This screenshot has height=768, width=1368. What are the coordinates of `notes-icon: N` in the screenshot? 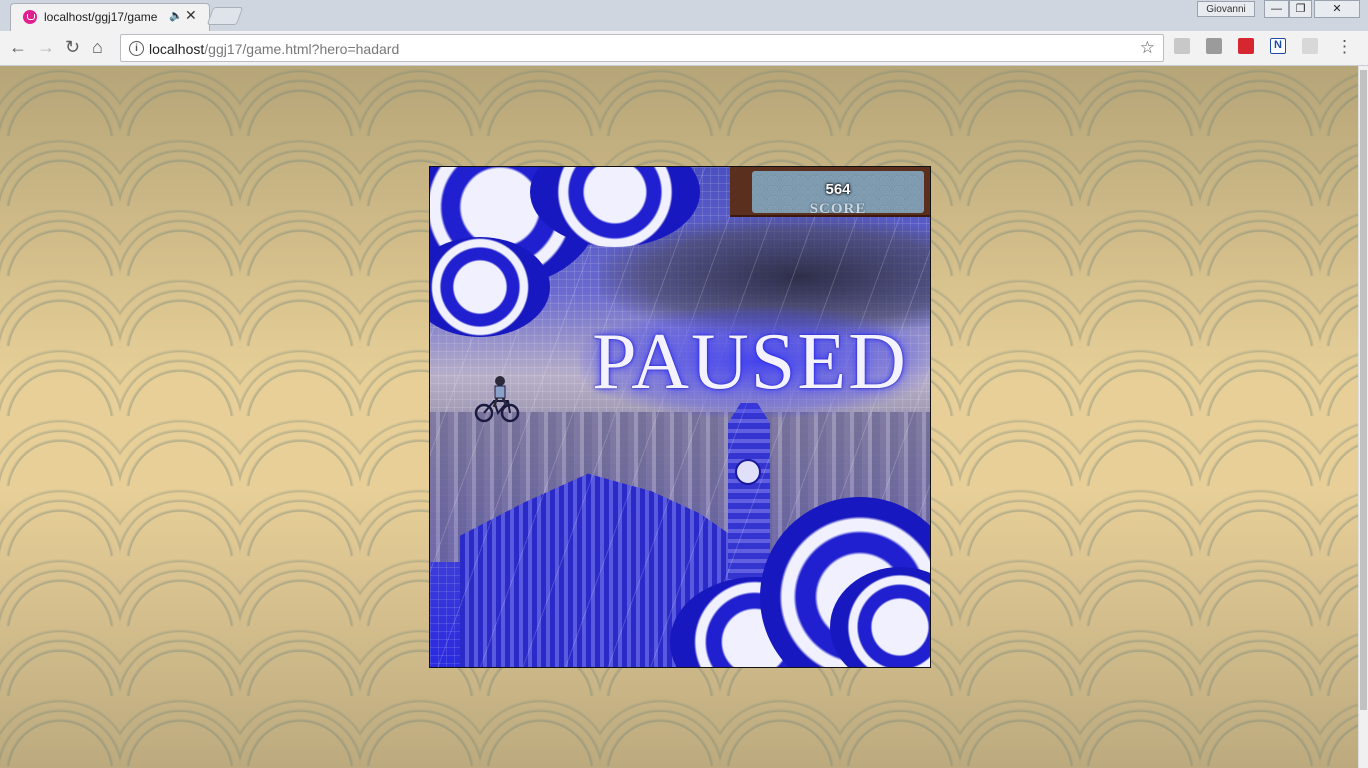 It's located at (1278, 46).